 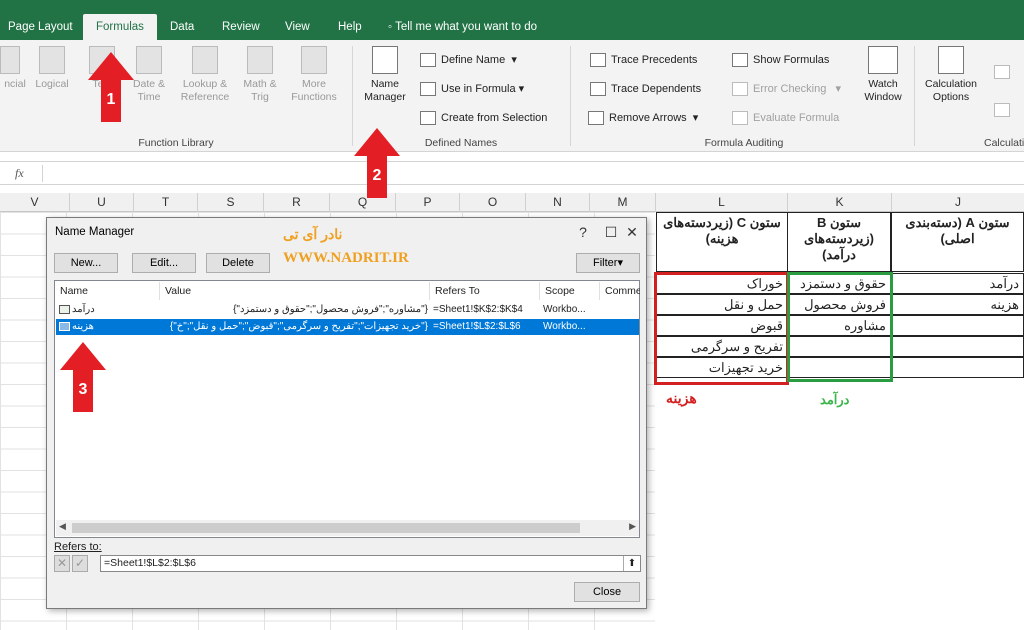 What do you see at coordinates (839, 242) in the screenshot?
I see `header-cell-k: ستون B (زیردسته‌های درآمد)` at bounding box center [839, 242].